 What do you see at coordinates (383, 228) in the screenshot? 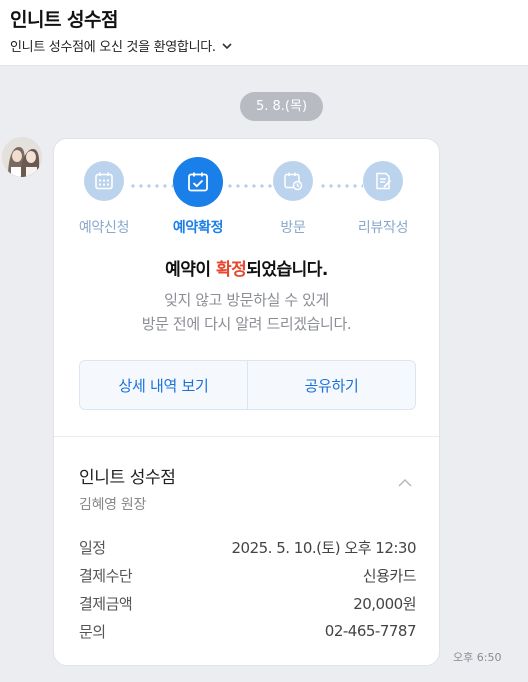
I see `step-label-review: 리뷰작성` at bounding box center [383, 228].